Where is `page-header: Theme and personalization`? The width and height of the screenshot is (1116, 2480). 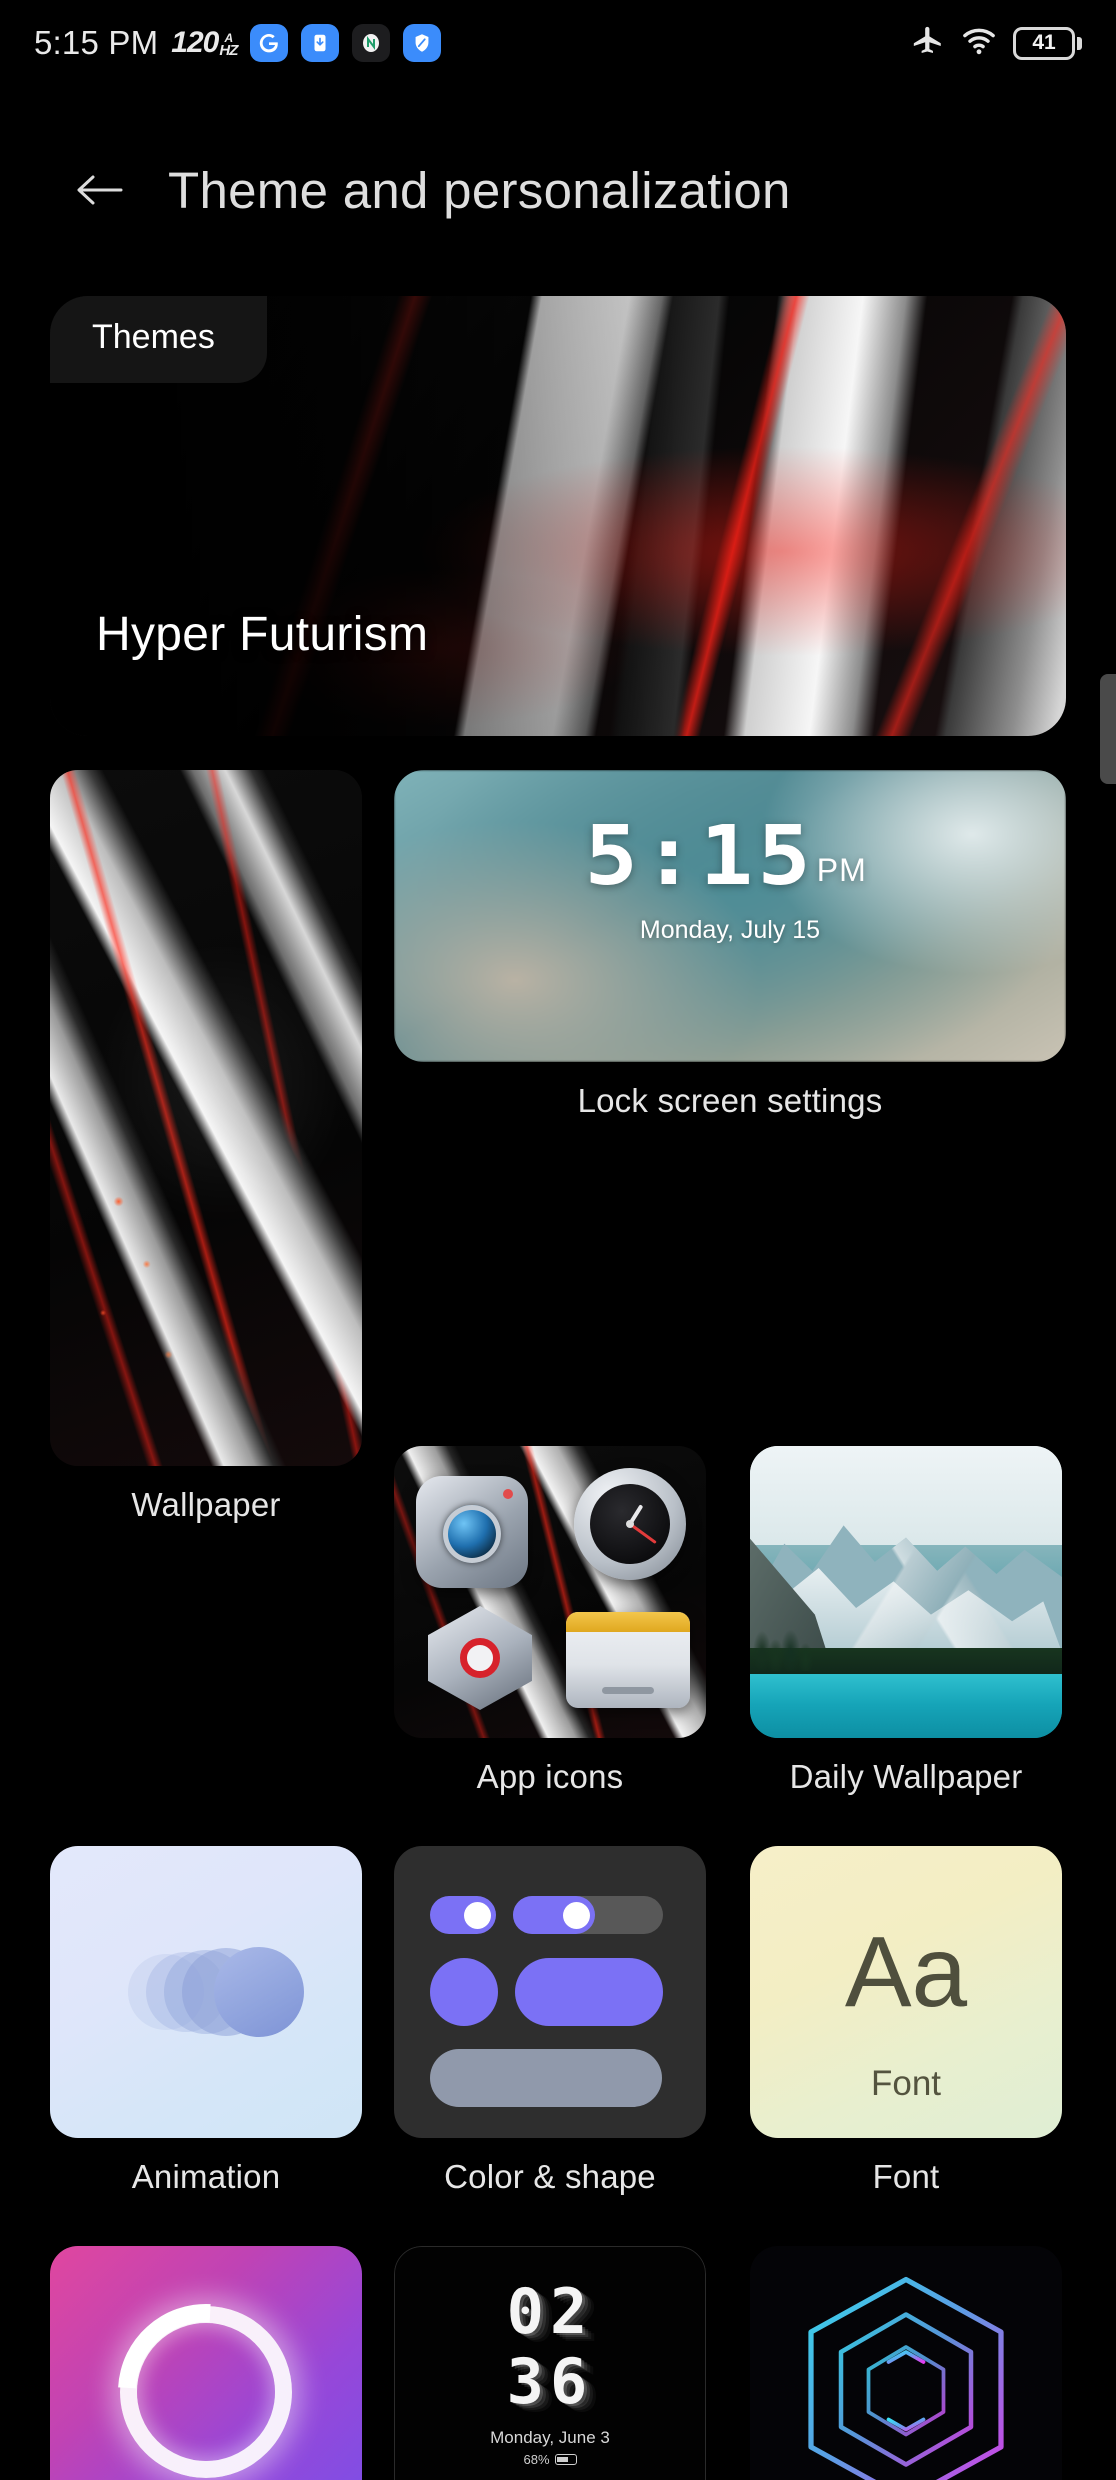 page-header: Theme and personalization is located at coordinates (558, 190).